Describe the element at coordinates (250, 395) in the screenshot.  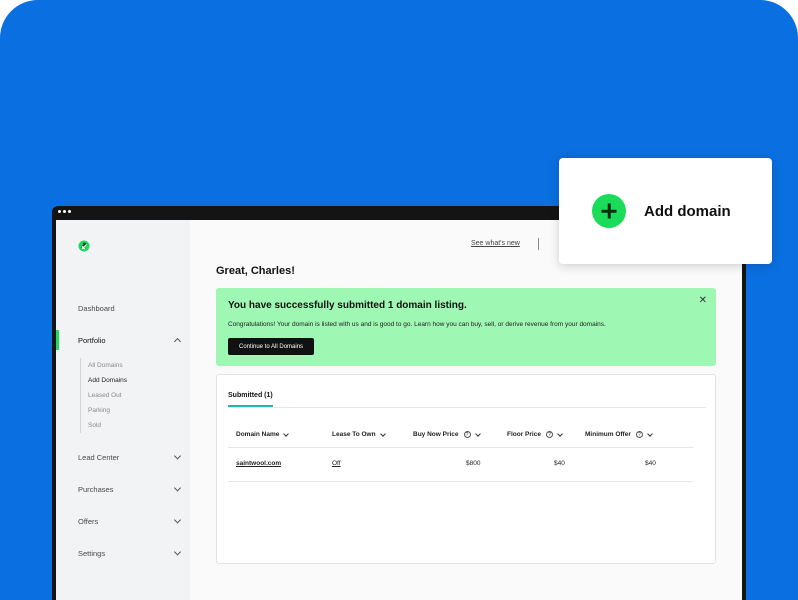
I see `tab-submitted: Submitted (1)` at that location.